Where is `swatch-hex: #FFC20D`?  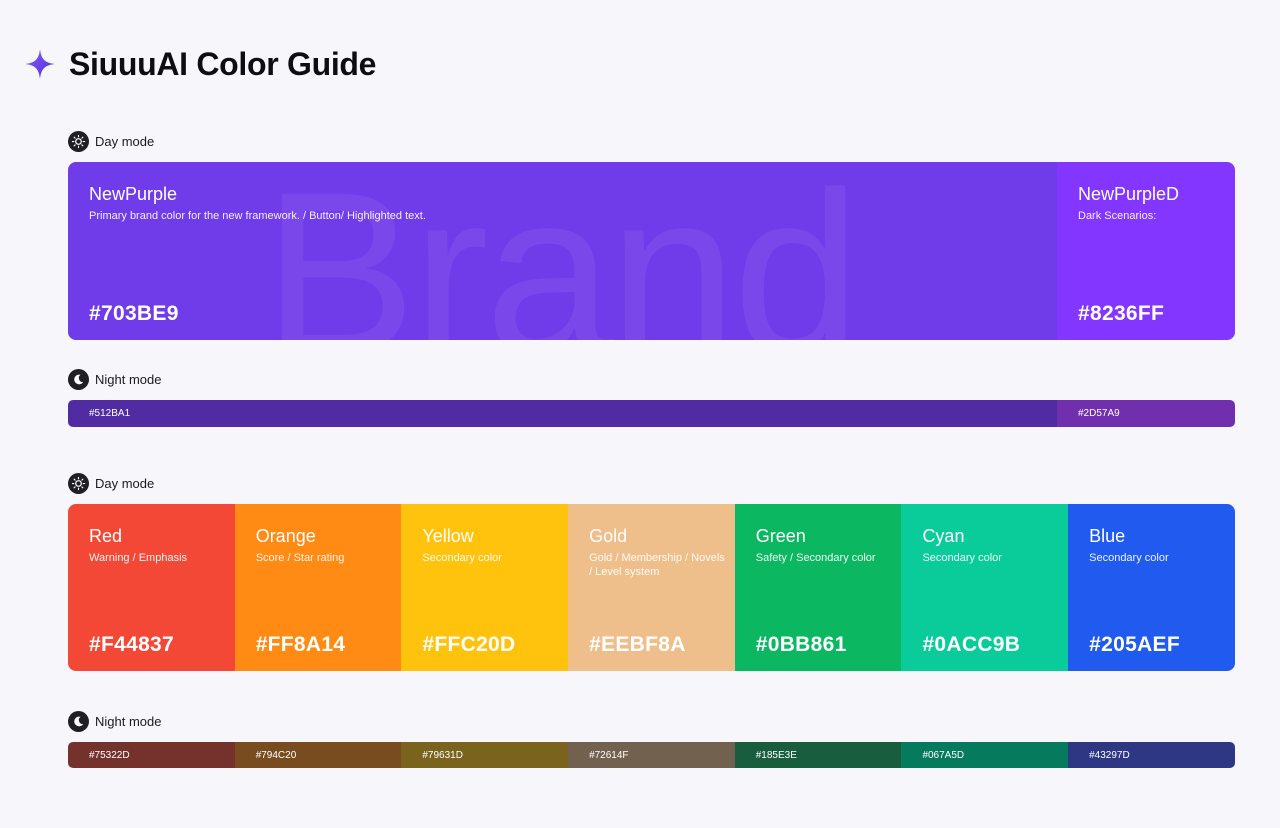
swatch-hex: #FFC20D is located at coordinates (469, 644).